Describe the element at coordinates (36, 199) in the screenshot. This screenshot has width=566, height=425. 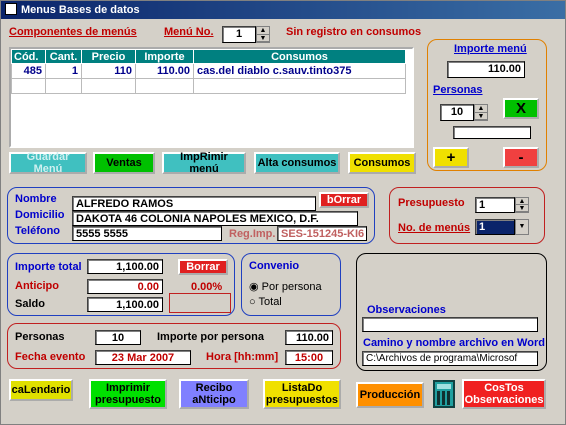
I see `nombre-label: Nombre` at that location.